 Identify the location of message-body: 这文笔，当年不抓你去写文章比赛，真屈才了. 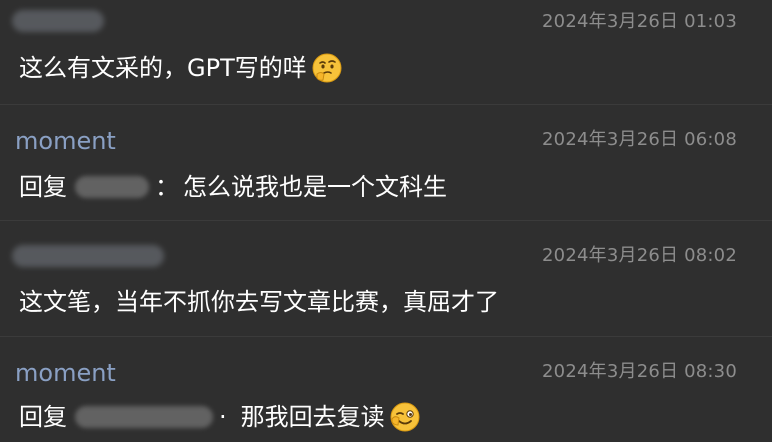
(259, 302).